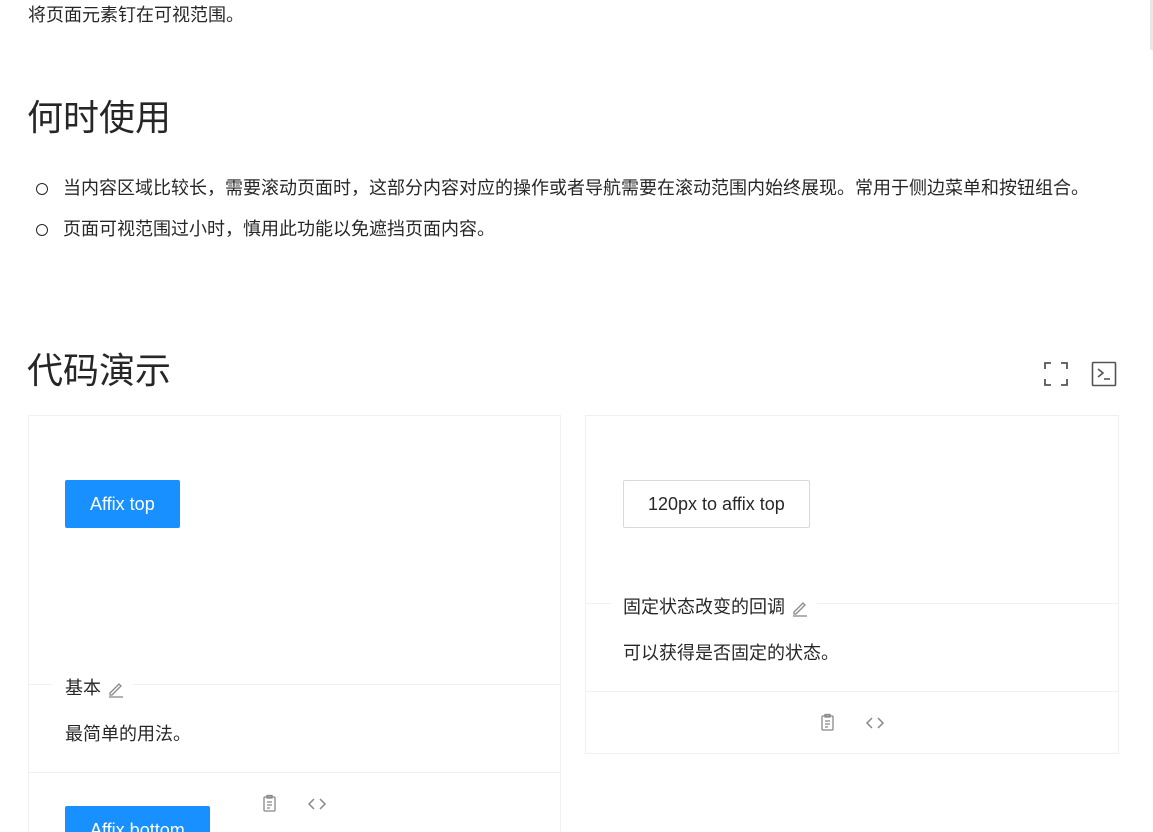  I want to click on demo-description: 可以获得是否固定的状态。, so click(731, 653).